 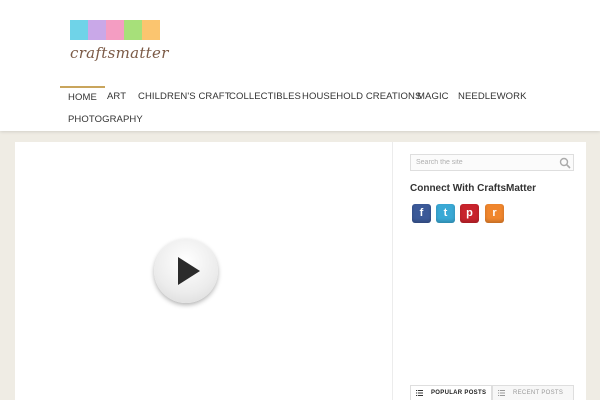 I want to click on tab-label: RECENT POSTS, so click(x=538, y=393).